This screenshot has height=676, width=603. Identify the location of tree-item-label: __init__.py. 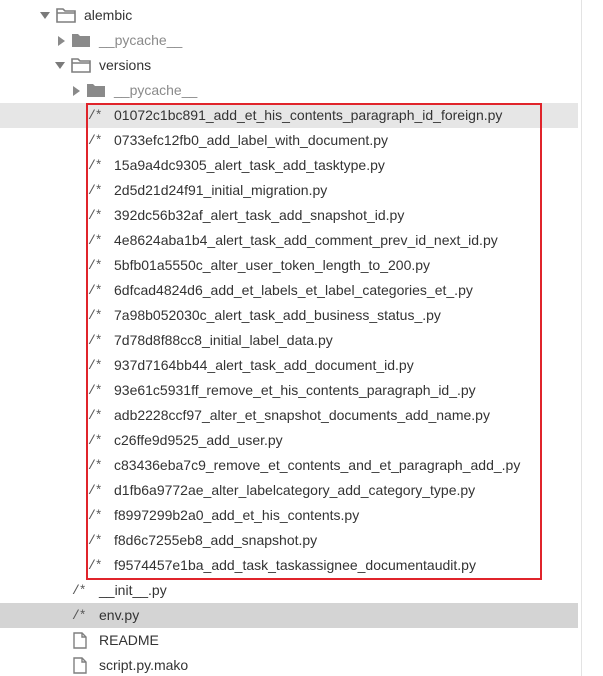
(133, 590).